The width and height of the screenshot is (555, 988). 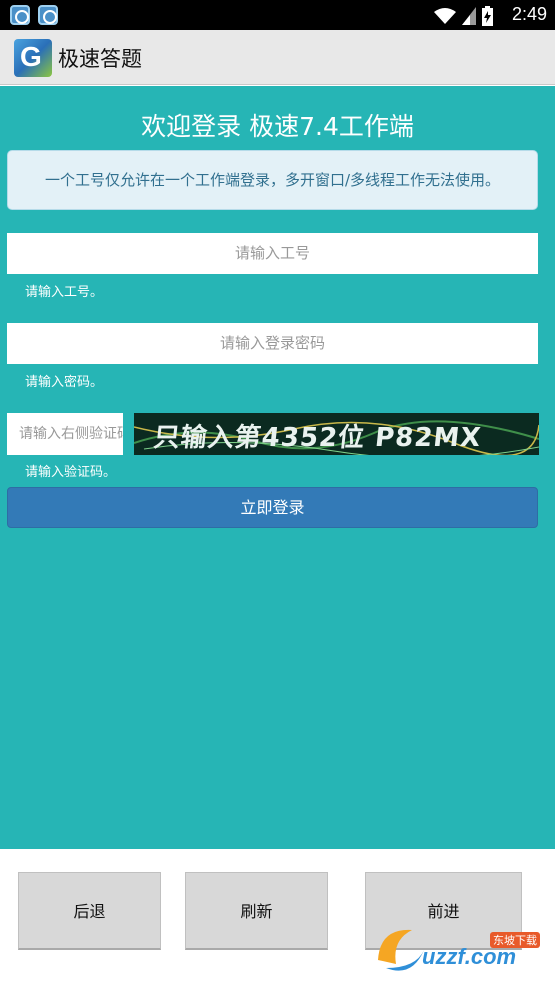 I want to click on employee-id-helper: 请输入工号。, so click(x=64, y=292).